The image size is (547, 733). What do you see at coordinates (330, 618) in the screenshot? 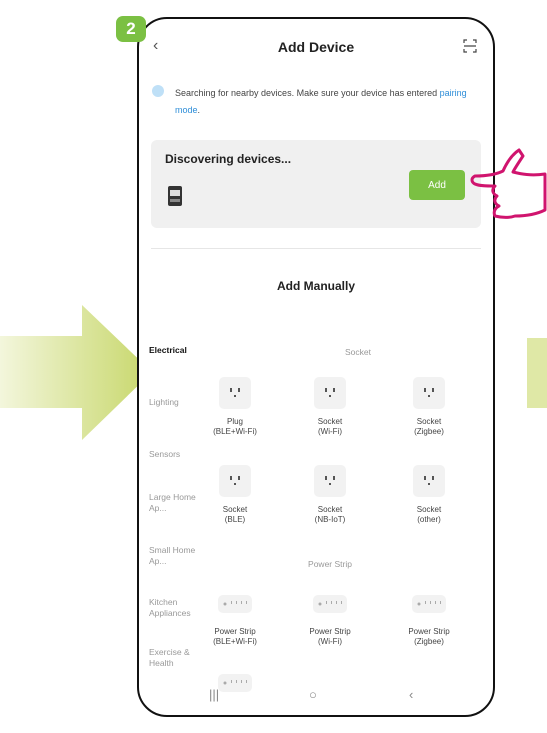
I see `device-tile: Power Strip (Wi-Fi)` at bounding box center [330, 618].